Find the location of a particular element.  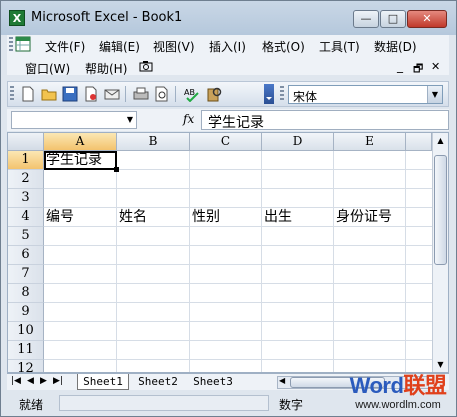

window-title: Microsoft Excel - Book1 is located at coordinates (107, 17).